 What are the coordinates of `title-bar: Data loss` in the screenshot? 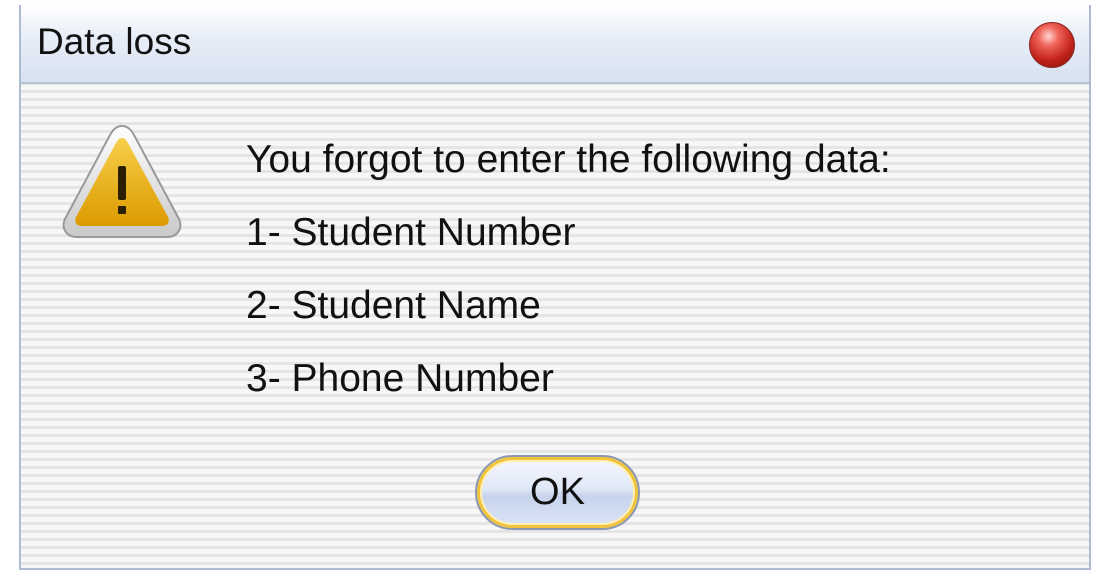 It's located at (555, 44).